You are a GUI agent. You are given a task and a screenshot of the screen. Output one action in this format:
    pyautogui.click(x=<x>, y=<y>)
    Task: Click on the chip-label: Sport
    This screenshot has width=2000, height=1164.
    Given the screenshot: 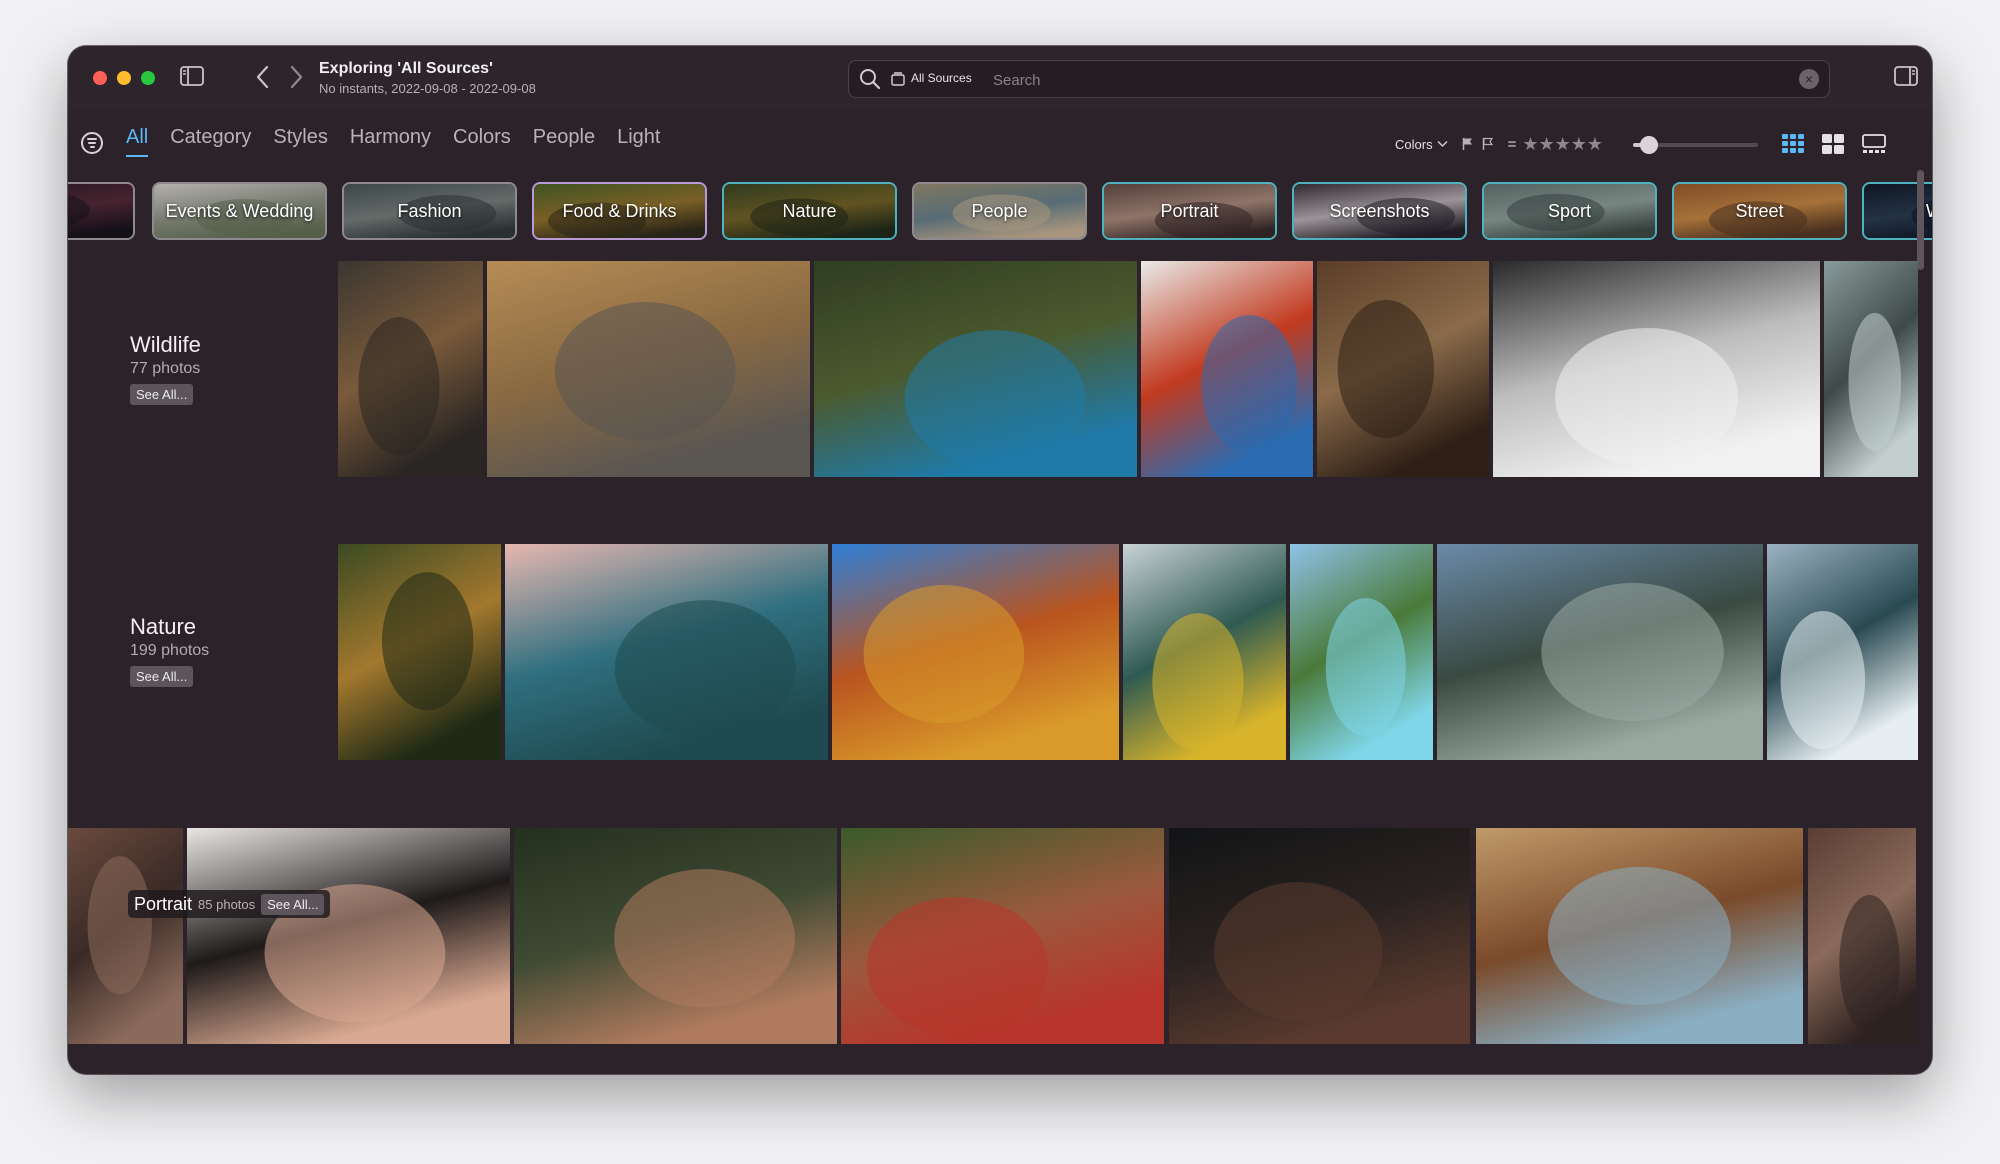 What is the action you would take?
    pyautogui.click(x=1569, y=210)
    